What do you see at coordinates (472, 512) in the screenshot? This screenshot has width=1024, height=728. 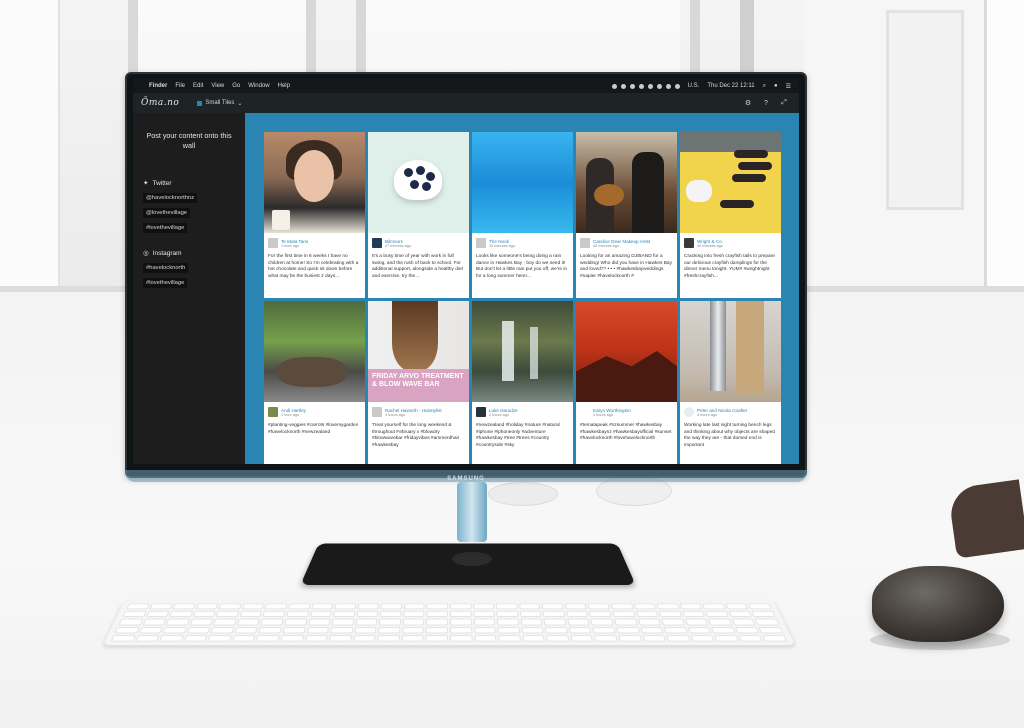 I see `monitor-neck` at bounding box center [472, 512].